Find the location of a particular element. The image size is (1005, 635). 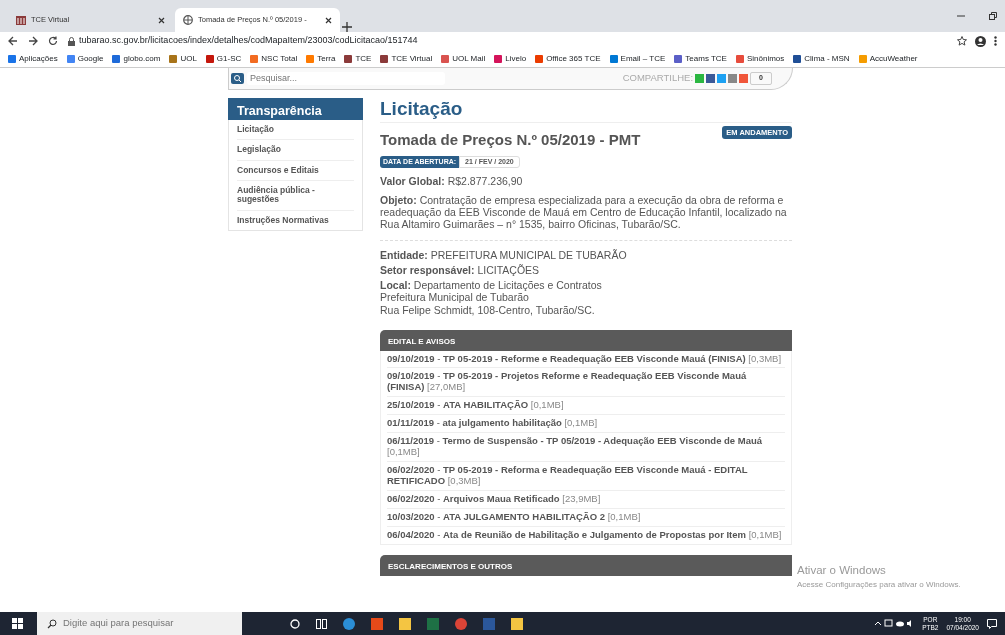

detail-text: Entidade: PREFEITURA MUNICIPAL DE TUBARÃO is located at coordinates (504, 255).